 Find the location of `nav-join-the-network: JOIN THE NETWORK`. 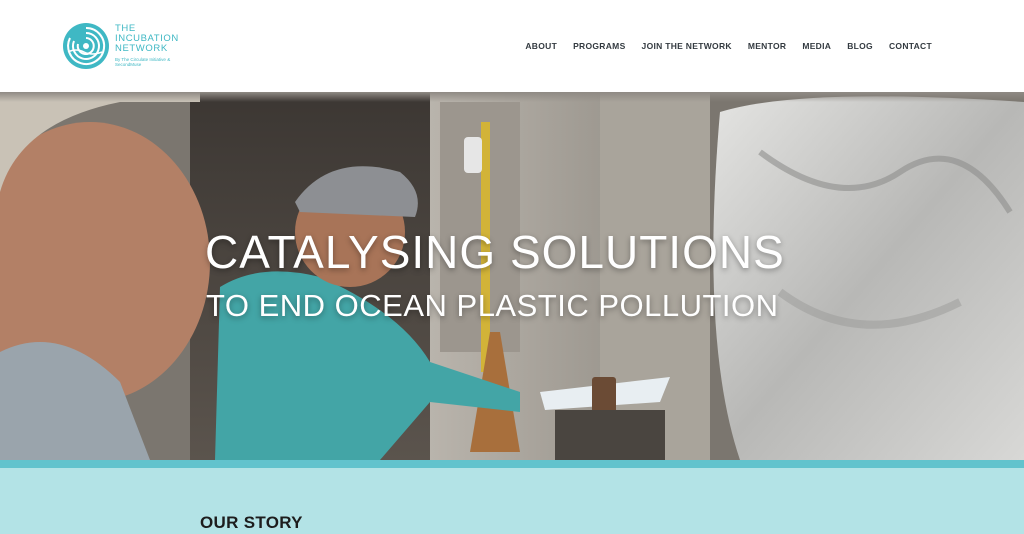

nav-join-the-network: JOIN THE NETWORK is located at coordinates (687, 46).